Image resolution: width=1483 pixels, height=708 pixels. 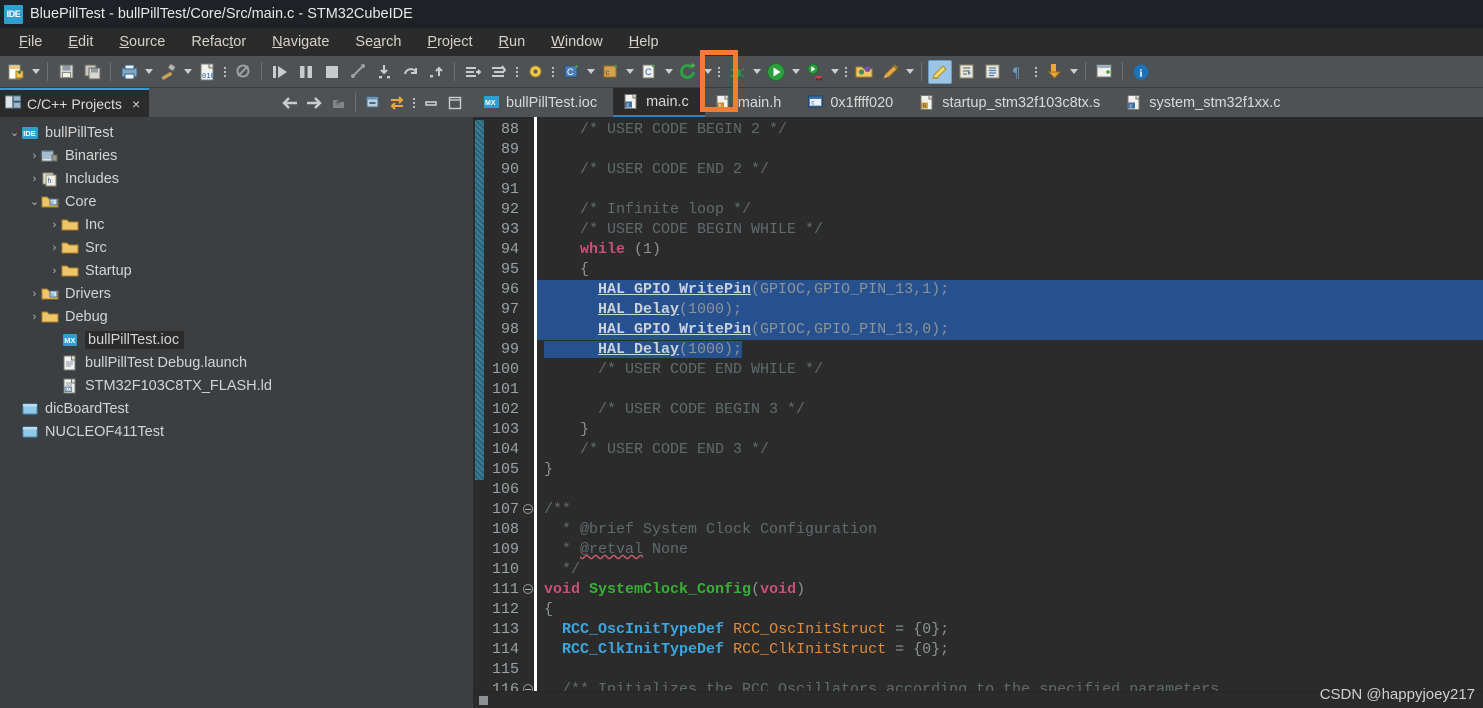 I want to click on save-icon, so click(x=66, y=72).